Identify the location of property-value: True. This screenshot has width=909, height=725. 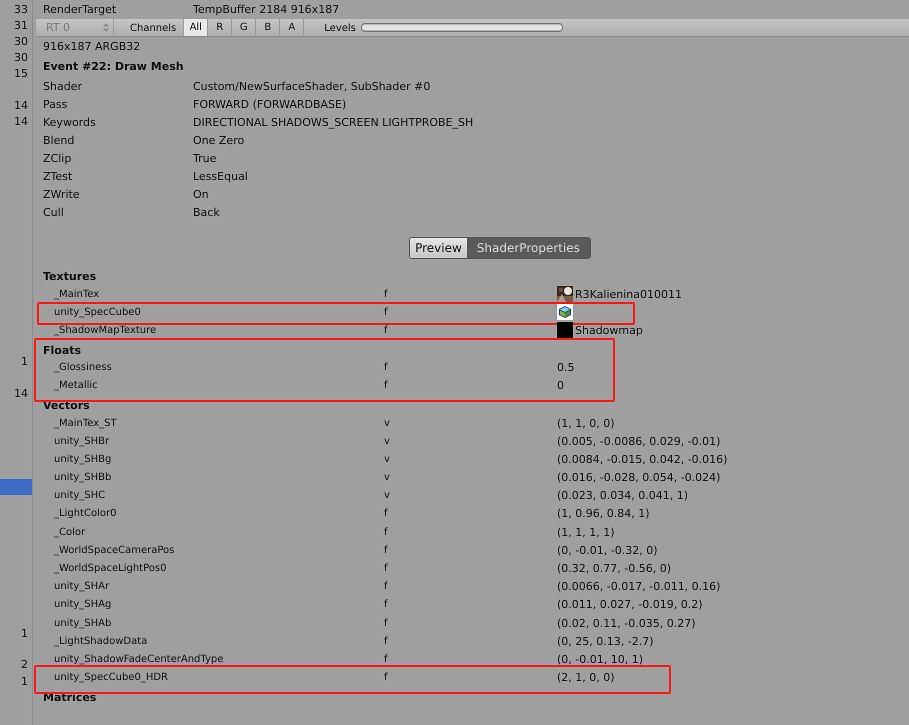
(204, 158).